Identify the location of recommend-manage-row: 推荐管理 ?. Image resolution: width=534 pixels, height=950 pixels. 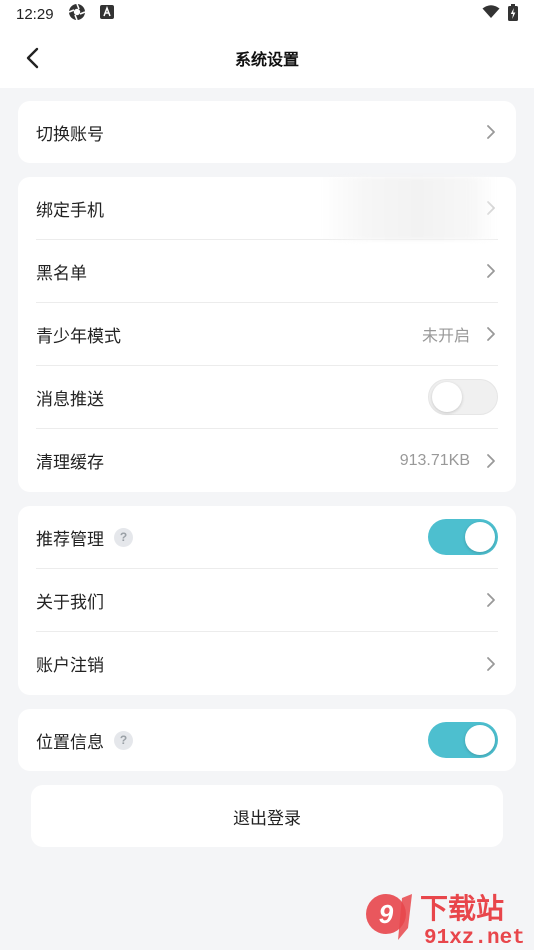
(267, 537).